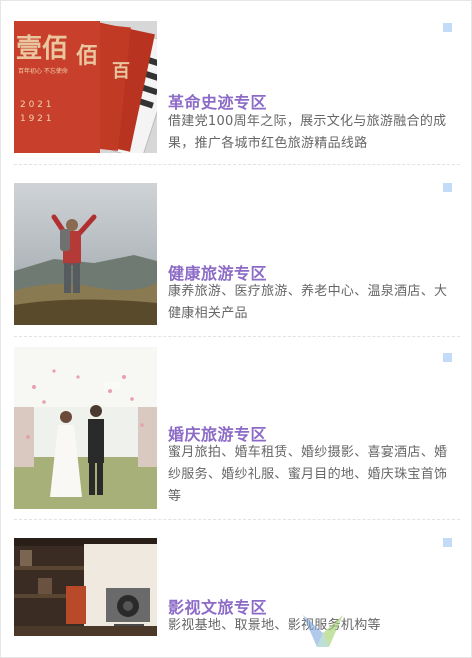 The width and height of the screenshot is (472, 658). What do you see at coordinates (85, 87) in the screenshot?
I see `revolution-poster-image: 壹佰 佰 百 百年初心 不忘使命 2 0 2 1 1 9 2 1` at bounding box center [85, 87].